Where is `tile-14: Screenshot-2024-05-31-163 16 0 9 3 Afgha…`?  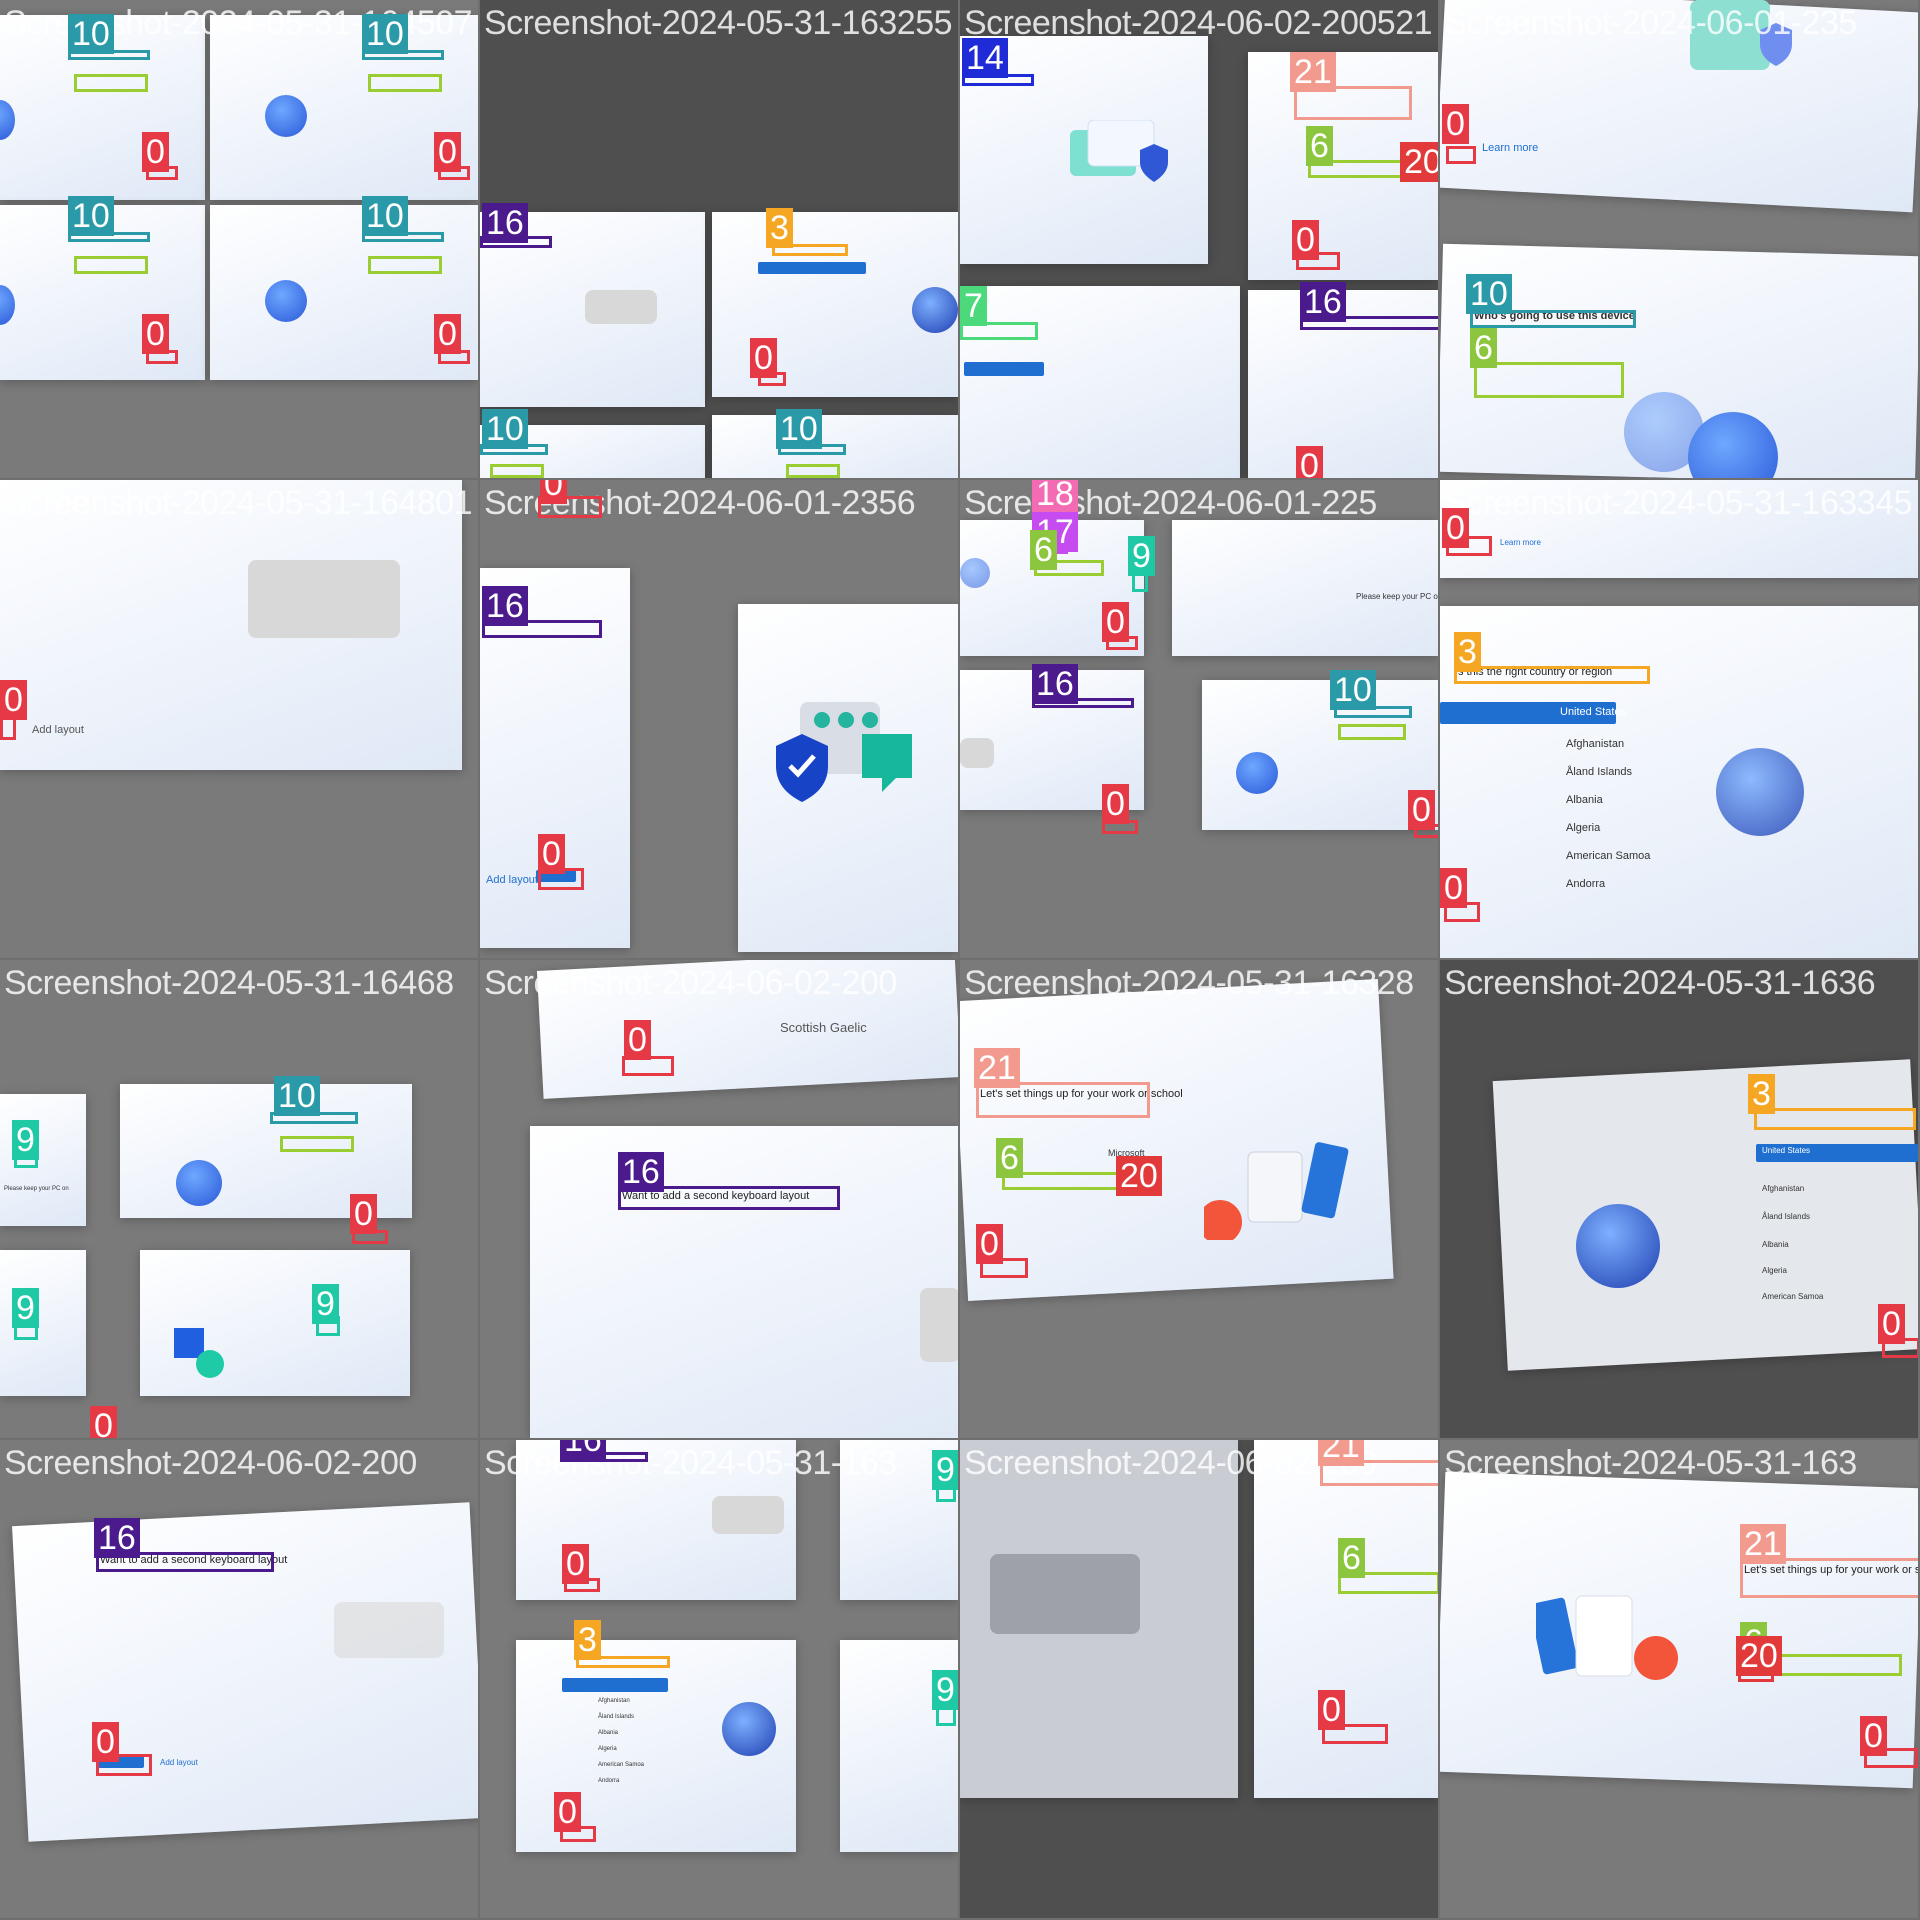 tile-14: Screenshot-2024-05-31-163 16 0 9 3 Afgha… is located at coordinates (719, 1679).